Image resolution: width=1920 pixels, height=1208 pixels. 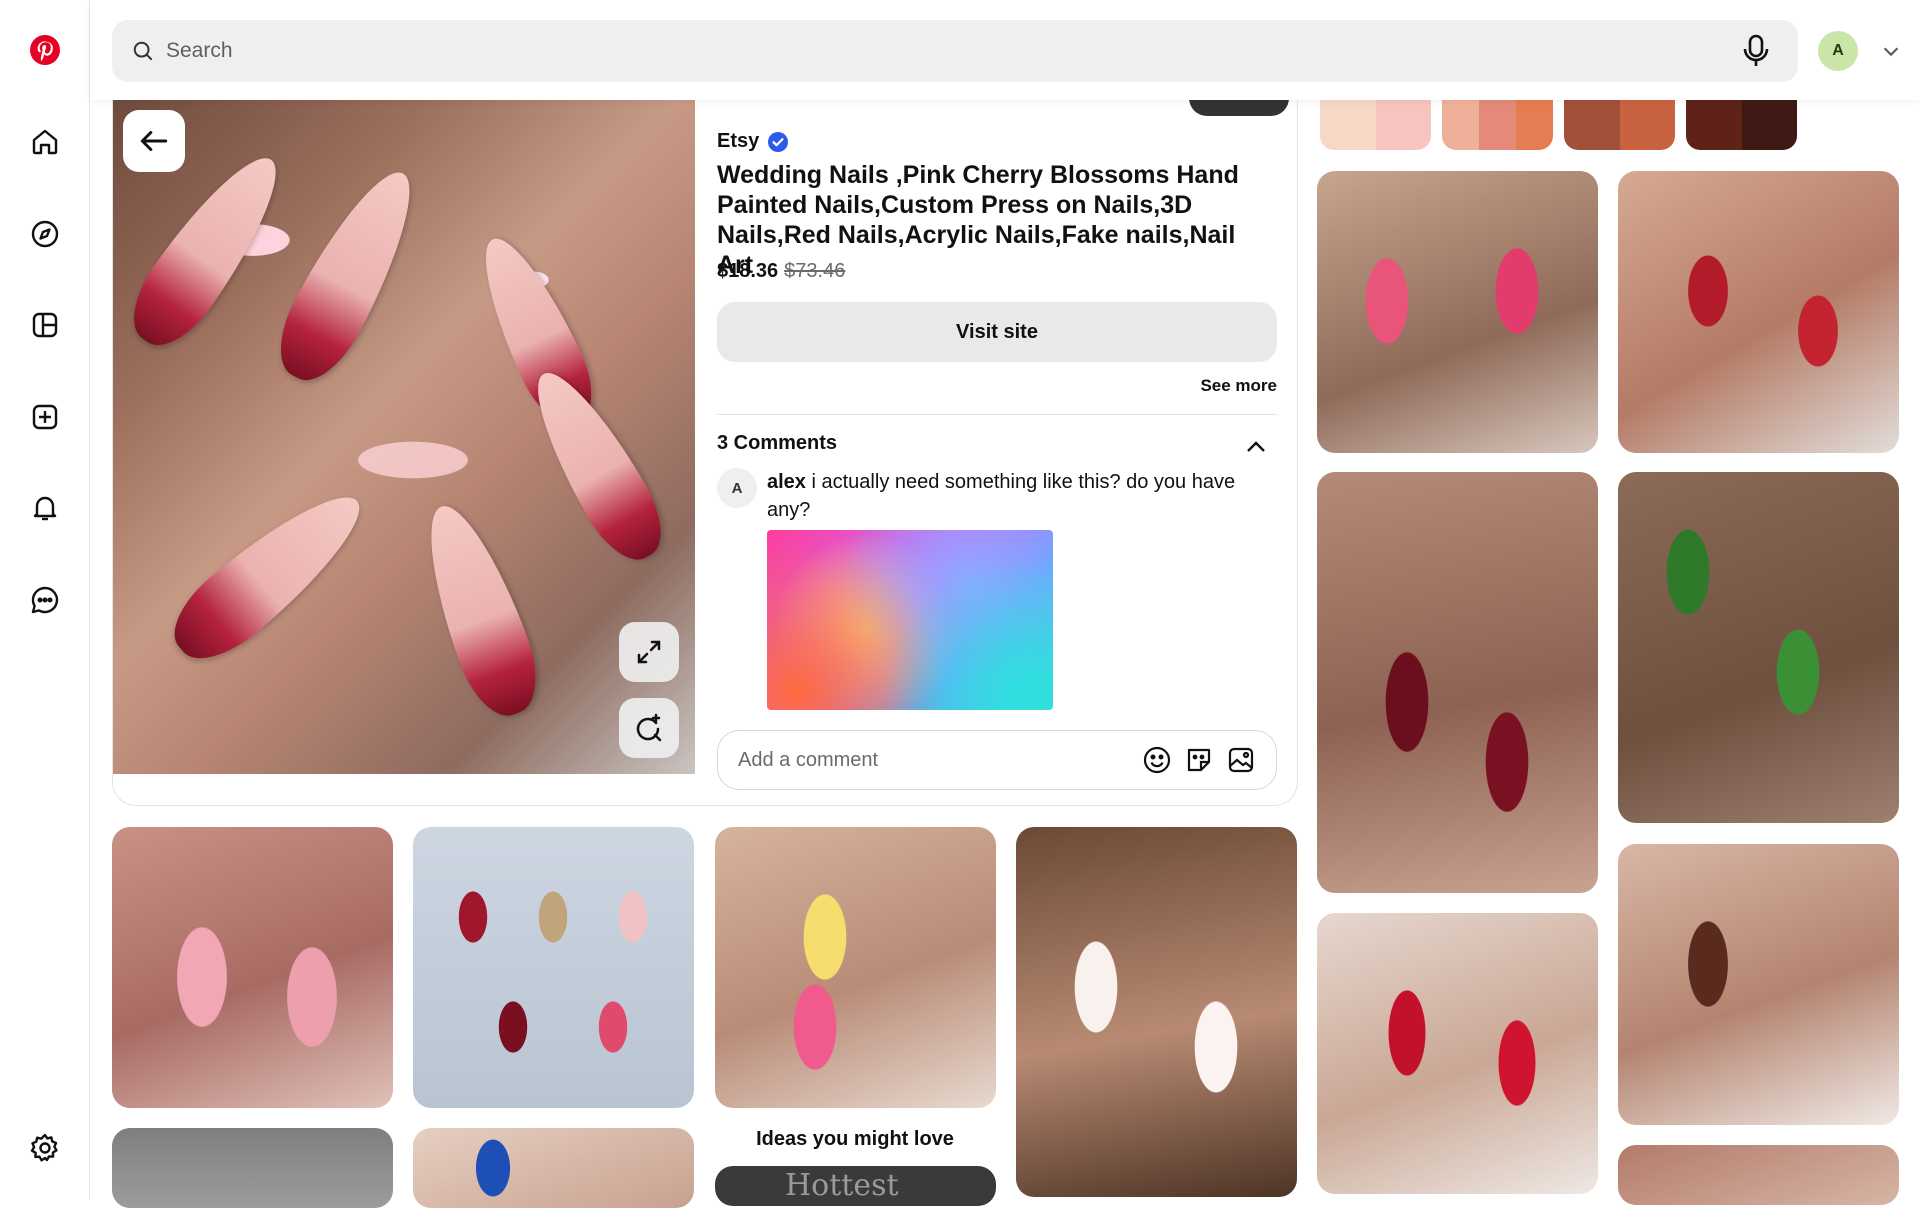 I want to click on messages-icon, so click(x=45, y=600).